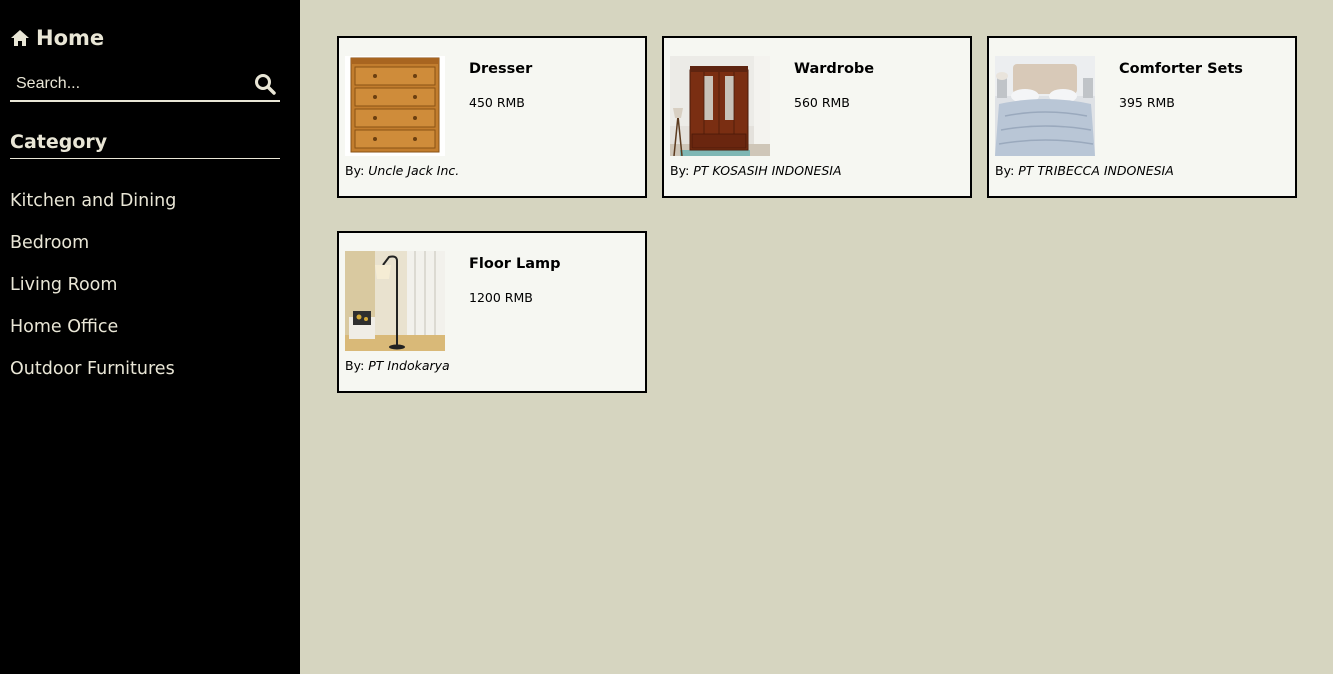 This screenshot has width=1333, height=674. What do you see at coordinates (501, 297) in the screenshot?
I see `product-price: 1200 RMB` at bounding box center [501, 297].